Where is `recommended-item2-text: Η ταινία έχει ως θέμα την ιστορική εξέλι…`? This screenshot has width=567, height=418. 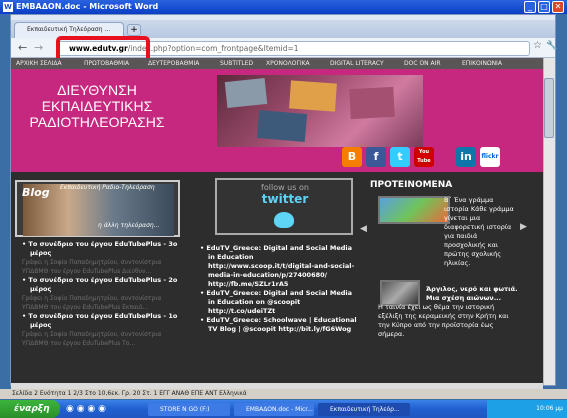 recommended-item2-text: Η ταινία έχει ως θέμα την ιστορική εξέλι… is located at coordinates (443, 320).